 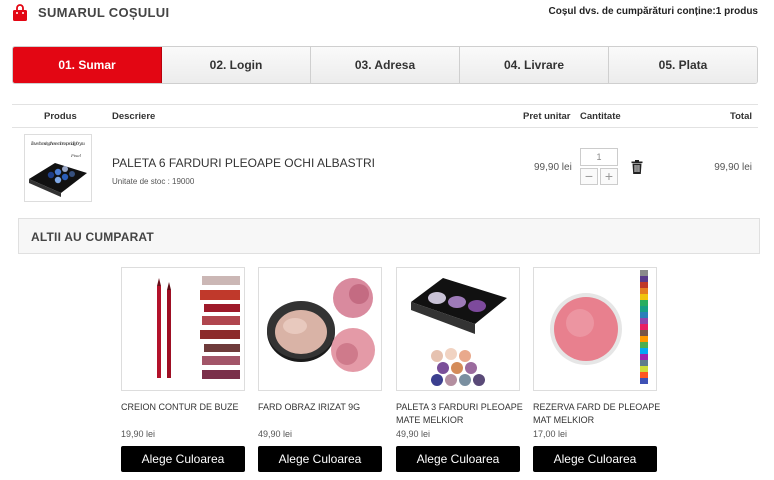 What do you see at coordinates (599, 157) in the screenshot?
I see `quantity-input: 1` at bounding box center [599, 157].